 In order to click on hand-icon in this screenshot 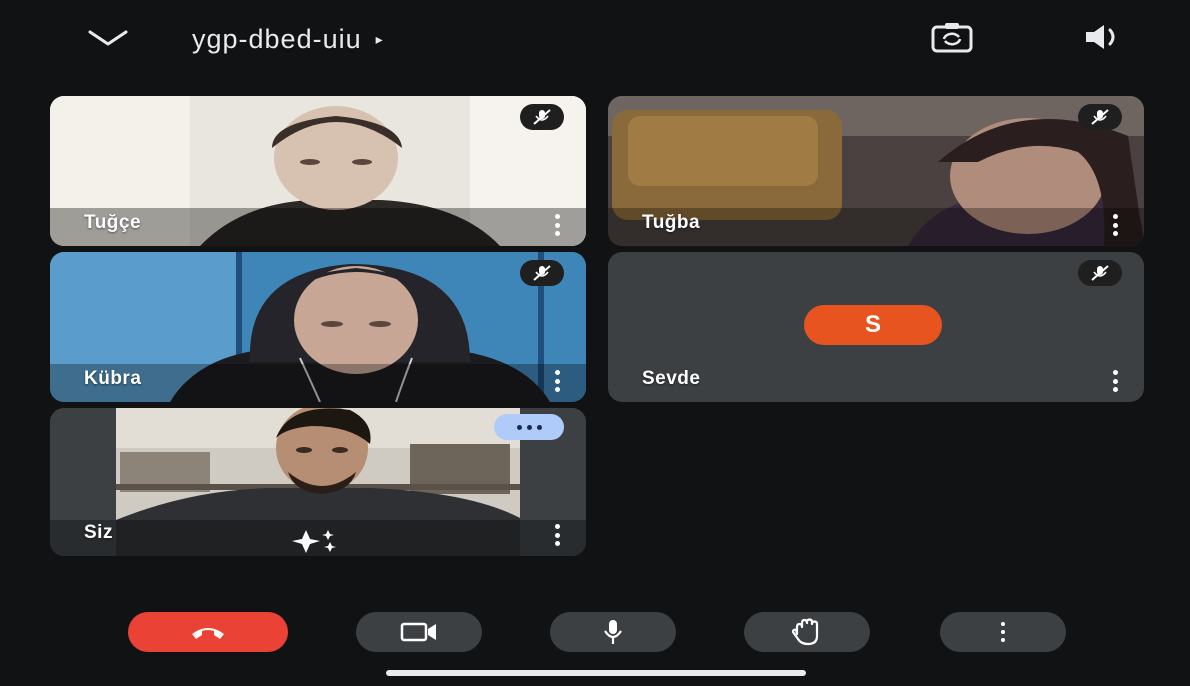, I will do `click(805, 632)`.